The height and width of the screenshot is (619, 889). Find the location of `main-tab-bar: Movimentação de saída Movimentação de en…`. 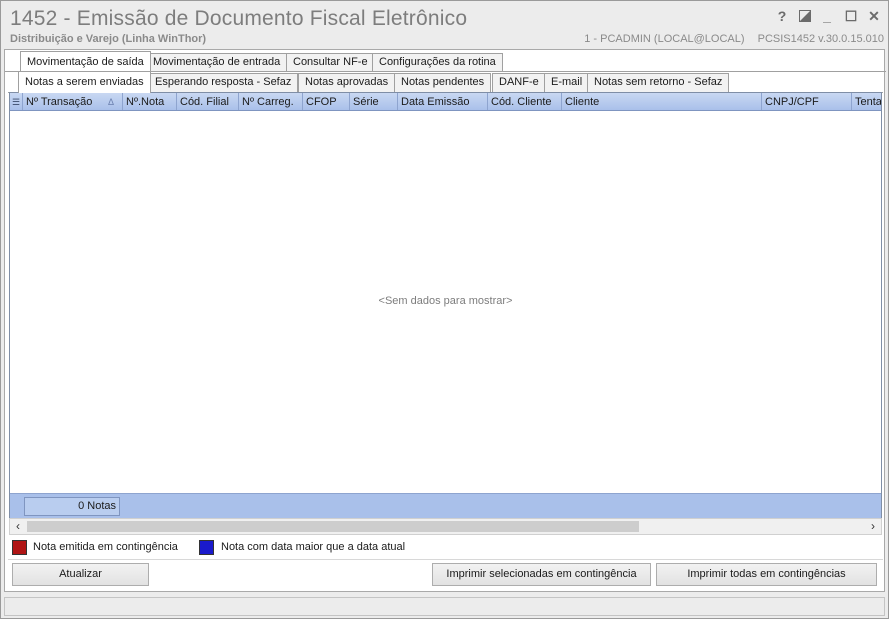

main-tab-bar: Movimentação de saída Movimentação de en… is located at coordinates (445, 62).